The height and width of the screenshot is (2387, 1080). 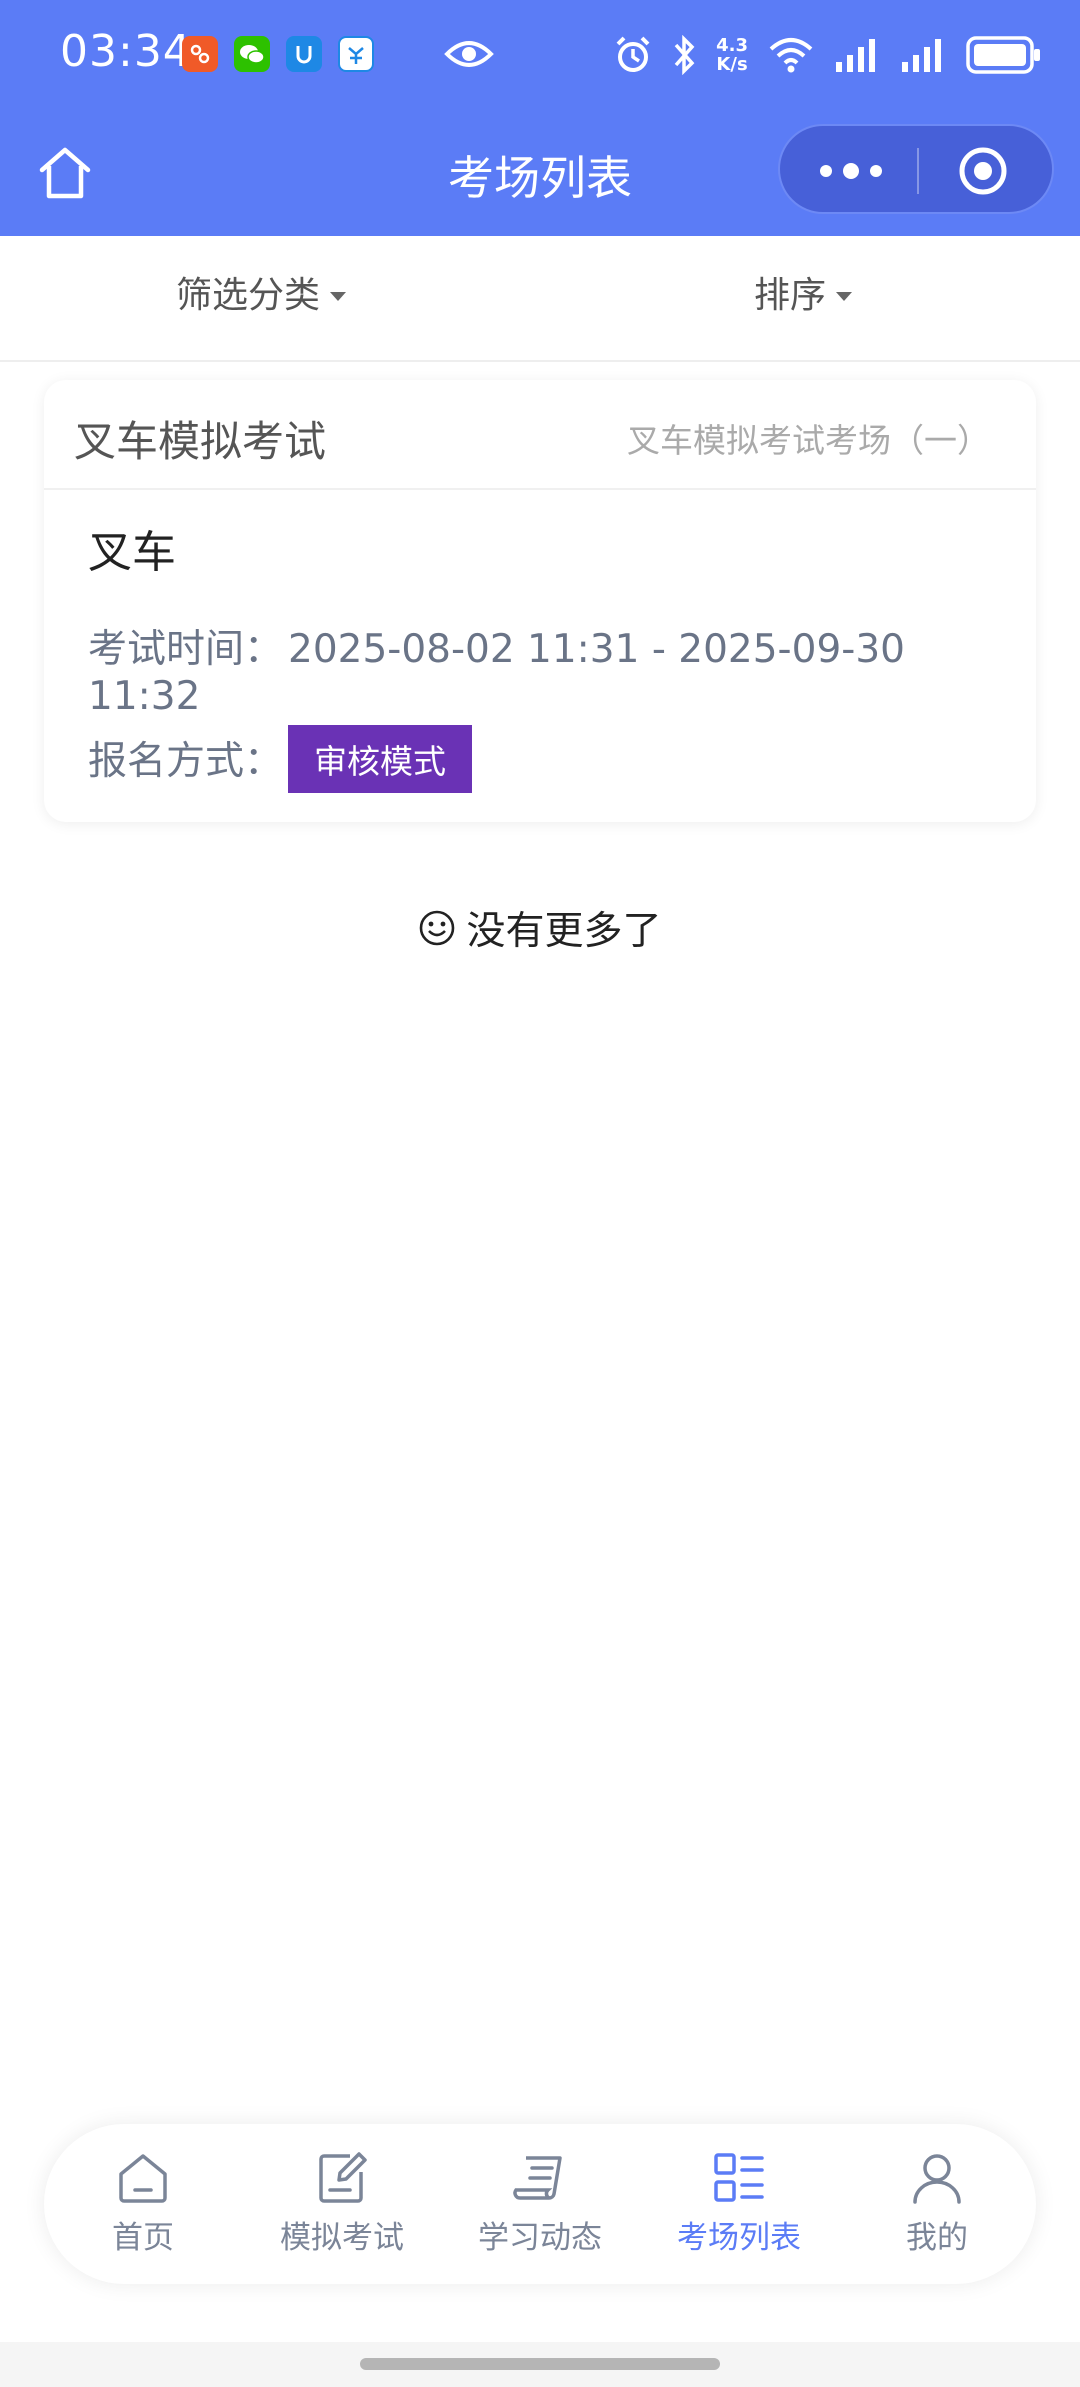 I want to click on more-icon, so click(x=851, y=171).